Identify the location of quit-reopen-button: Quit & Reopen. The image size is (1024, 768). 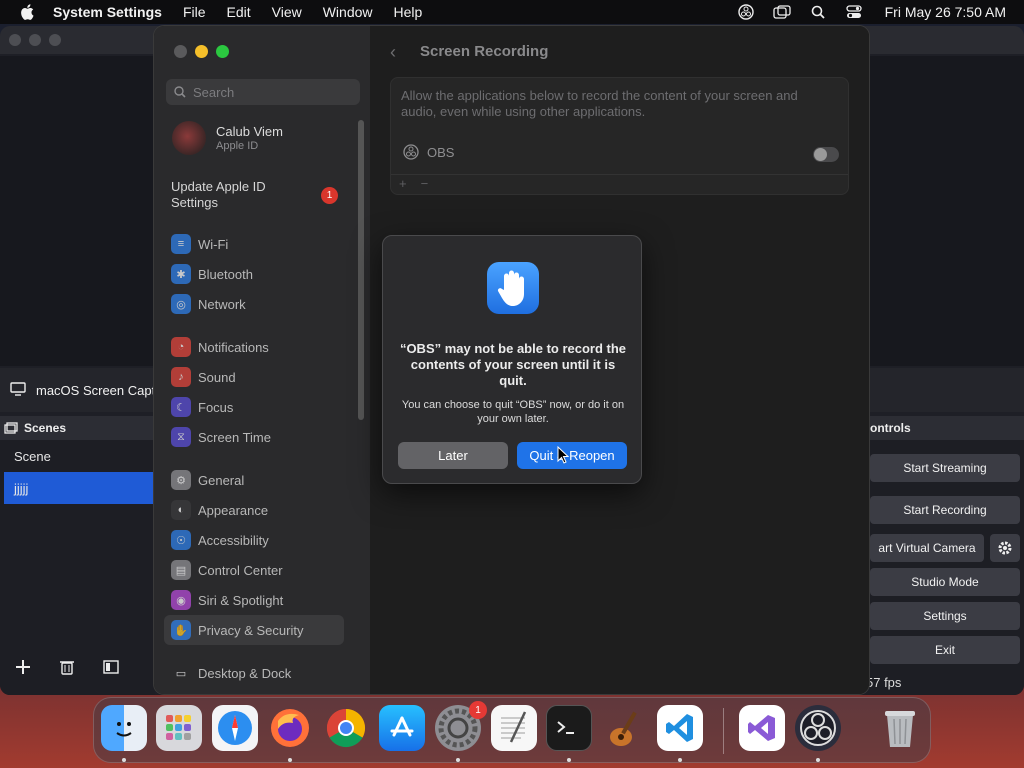
(572, 455).